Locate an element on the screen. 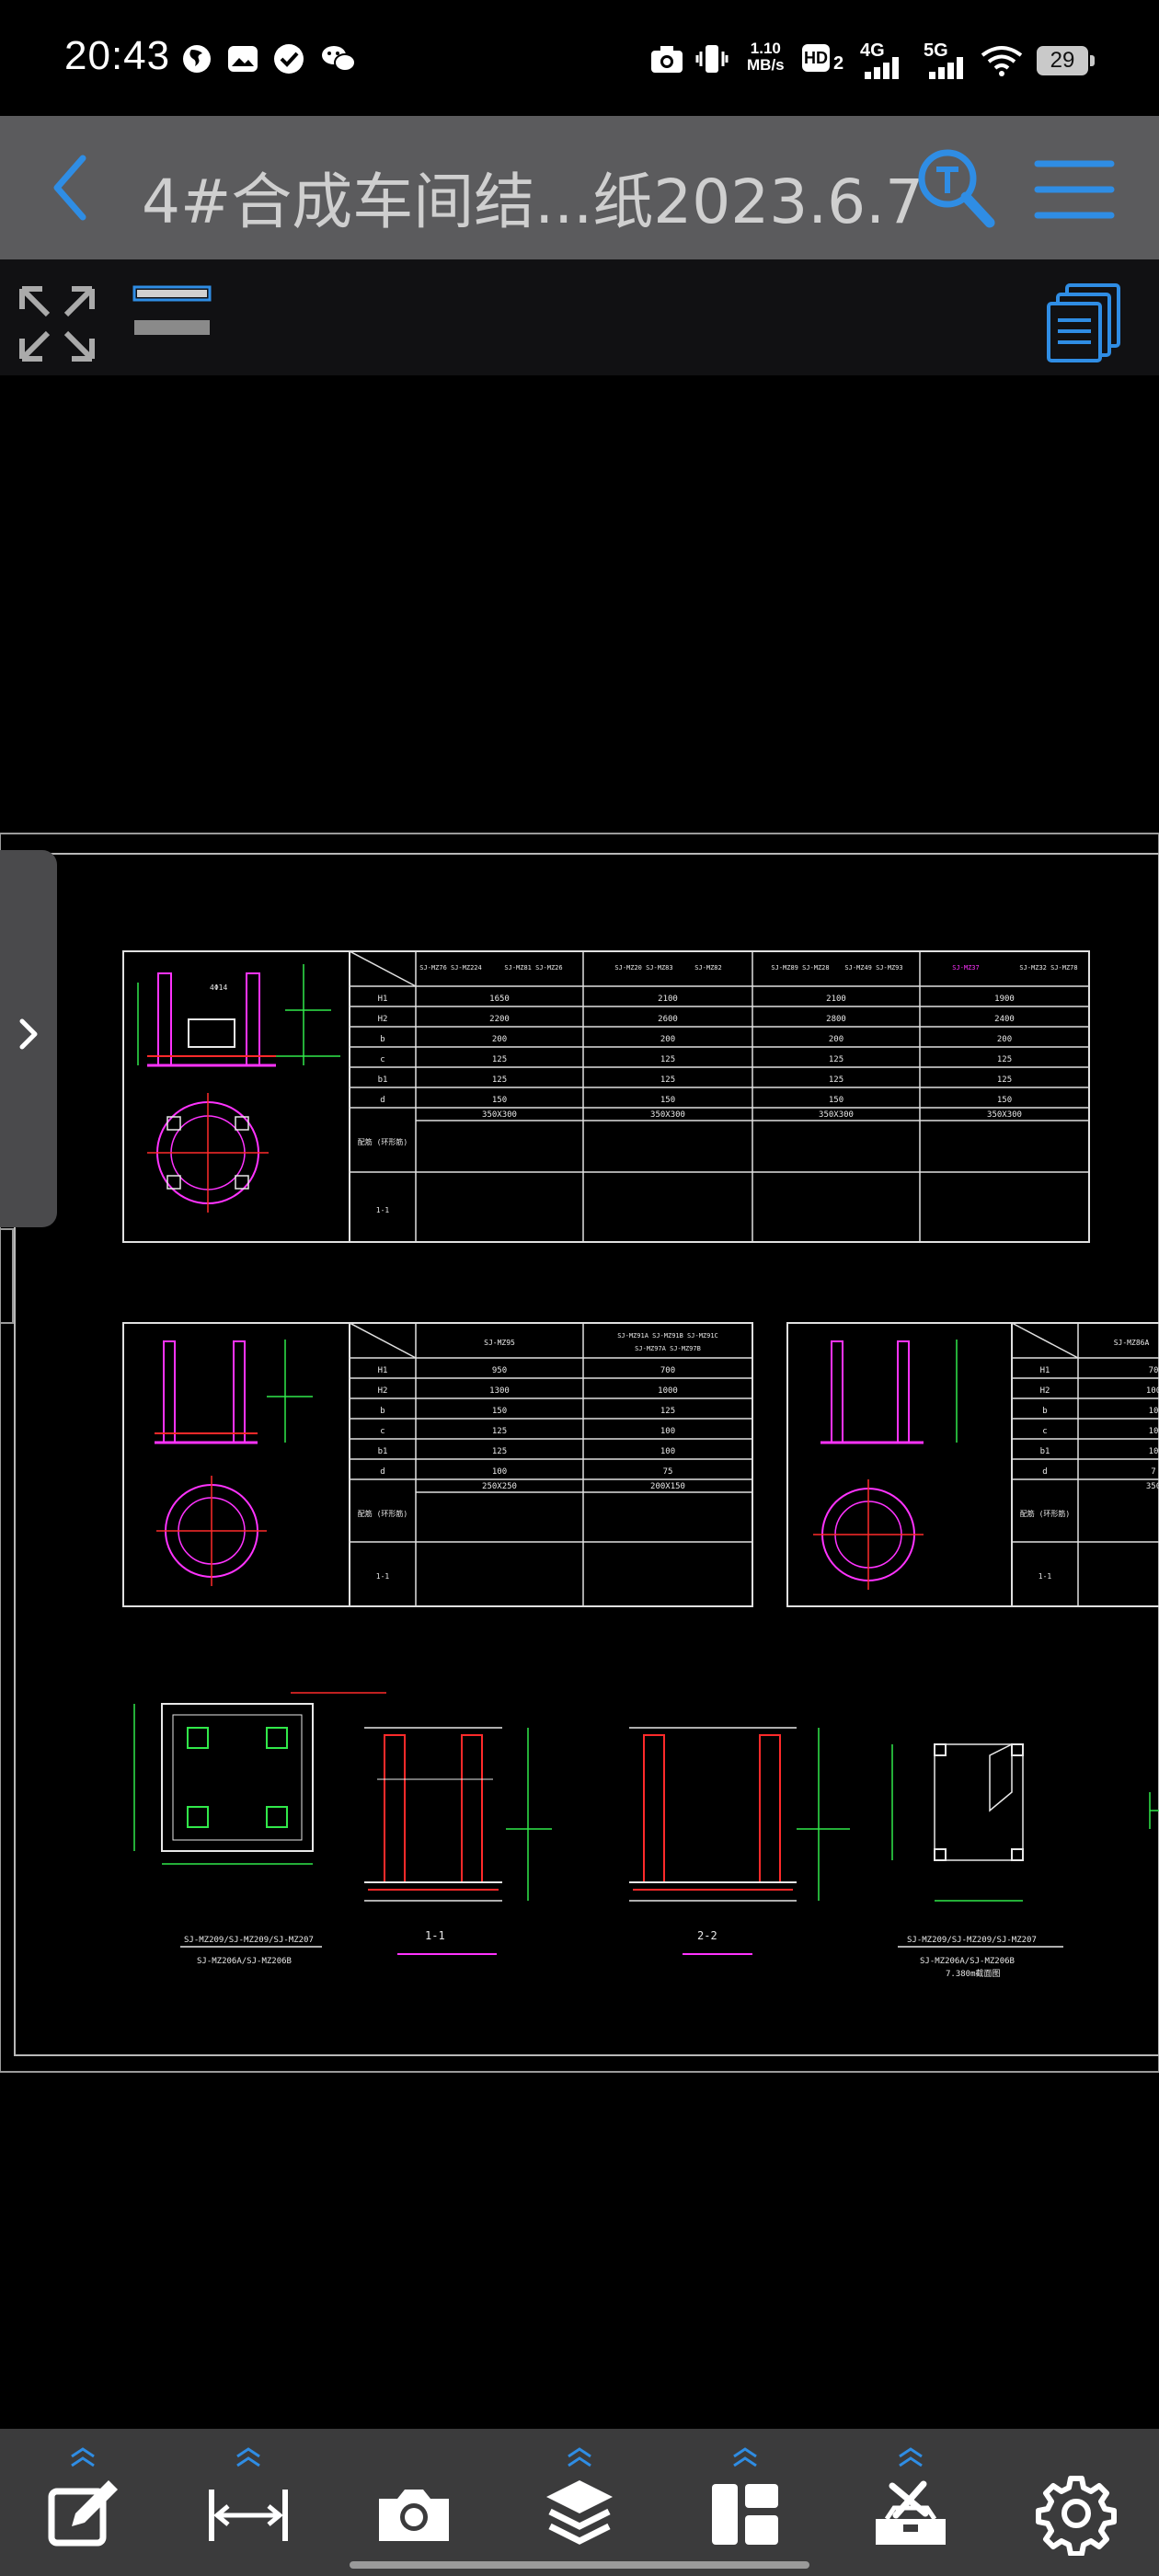 The image size is (1159, 2576). hd-badge: HD is located at coordinates (816, 58).